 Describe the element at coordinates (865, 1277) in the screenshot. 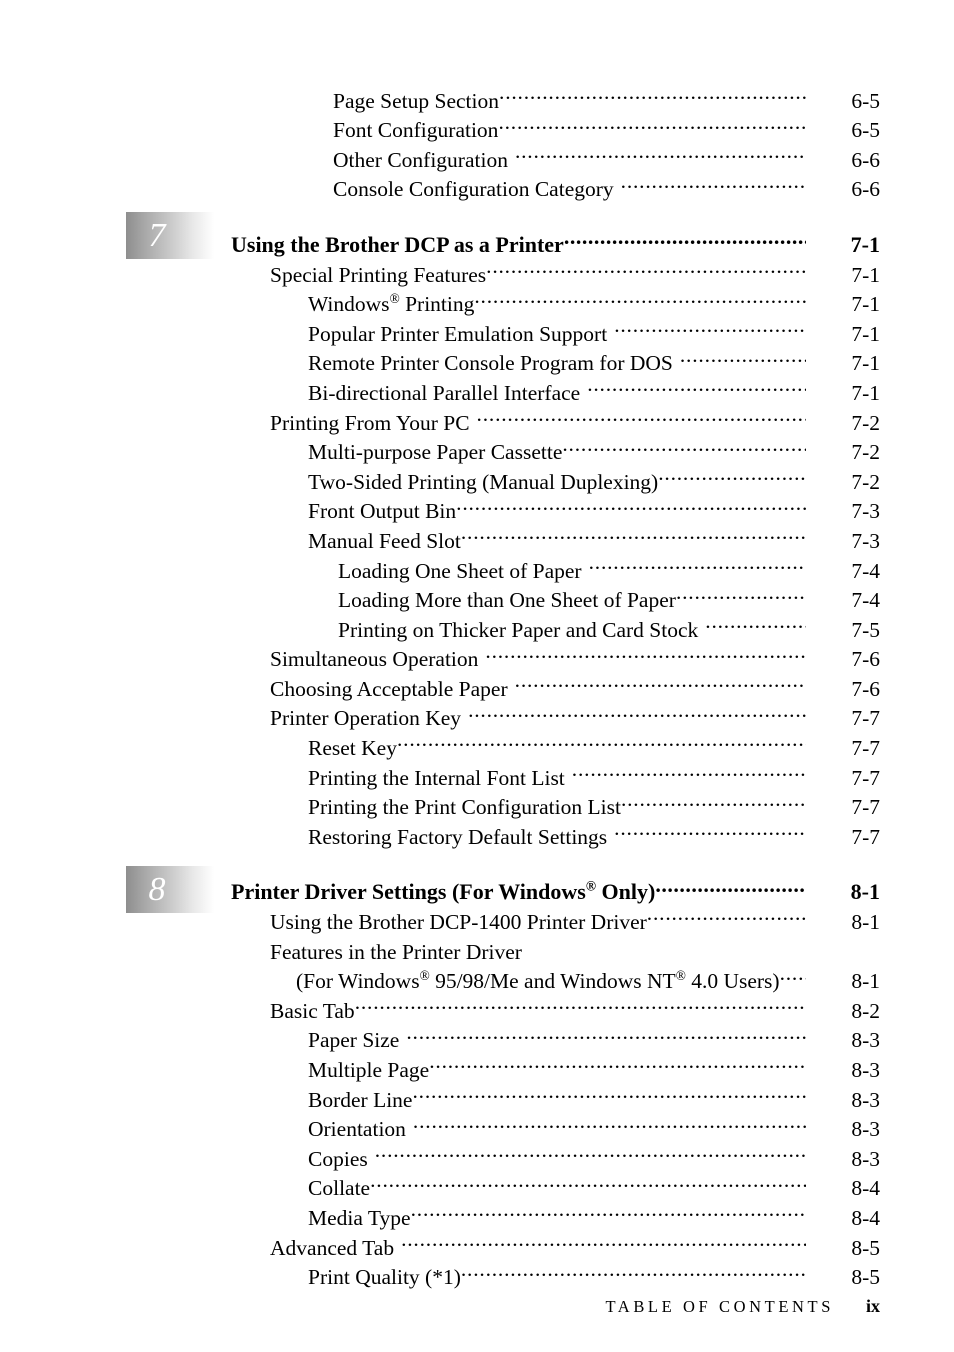

I see `toc-entry-page: 8-5` at that location.